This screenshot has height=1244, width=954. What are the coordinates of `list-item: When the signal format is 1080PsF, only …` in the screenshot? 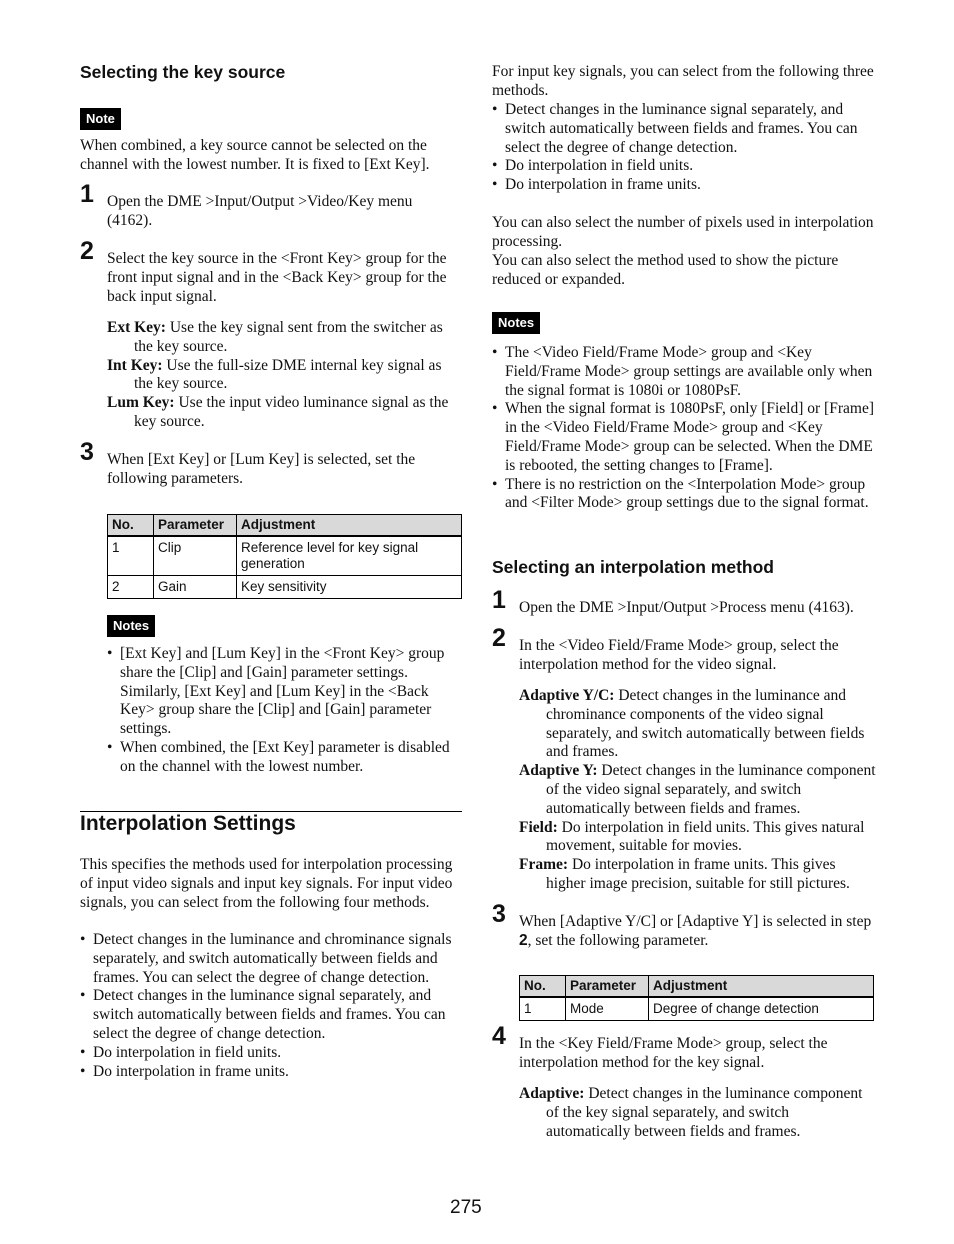 It's located at (684, 437).